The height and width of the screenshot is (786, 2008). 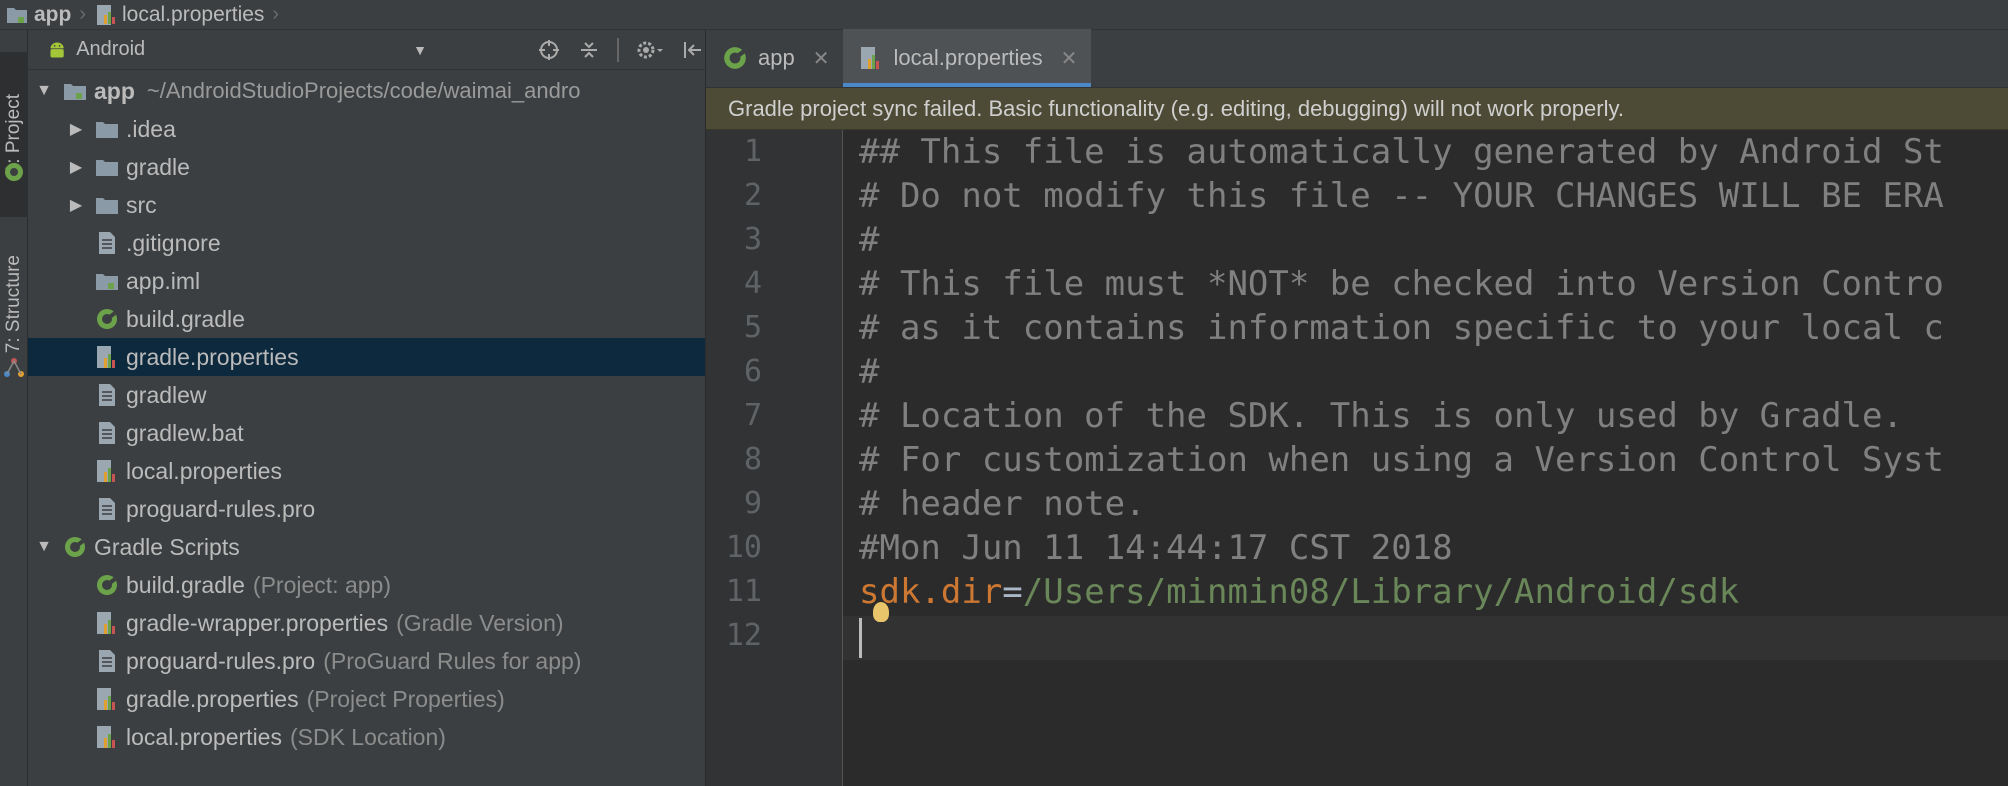 I want to click on tree-item-gradle-properties: gradle.properties, so click(x=366, y=357).